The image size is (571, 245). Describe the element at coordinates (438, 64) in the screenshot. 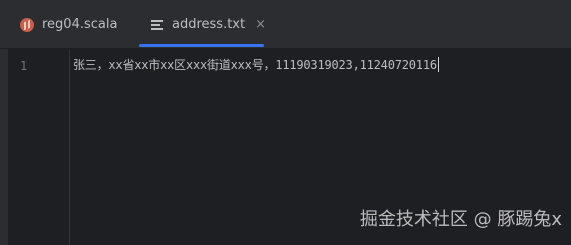

I see `text-caret` at that location.